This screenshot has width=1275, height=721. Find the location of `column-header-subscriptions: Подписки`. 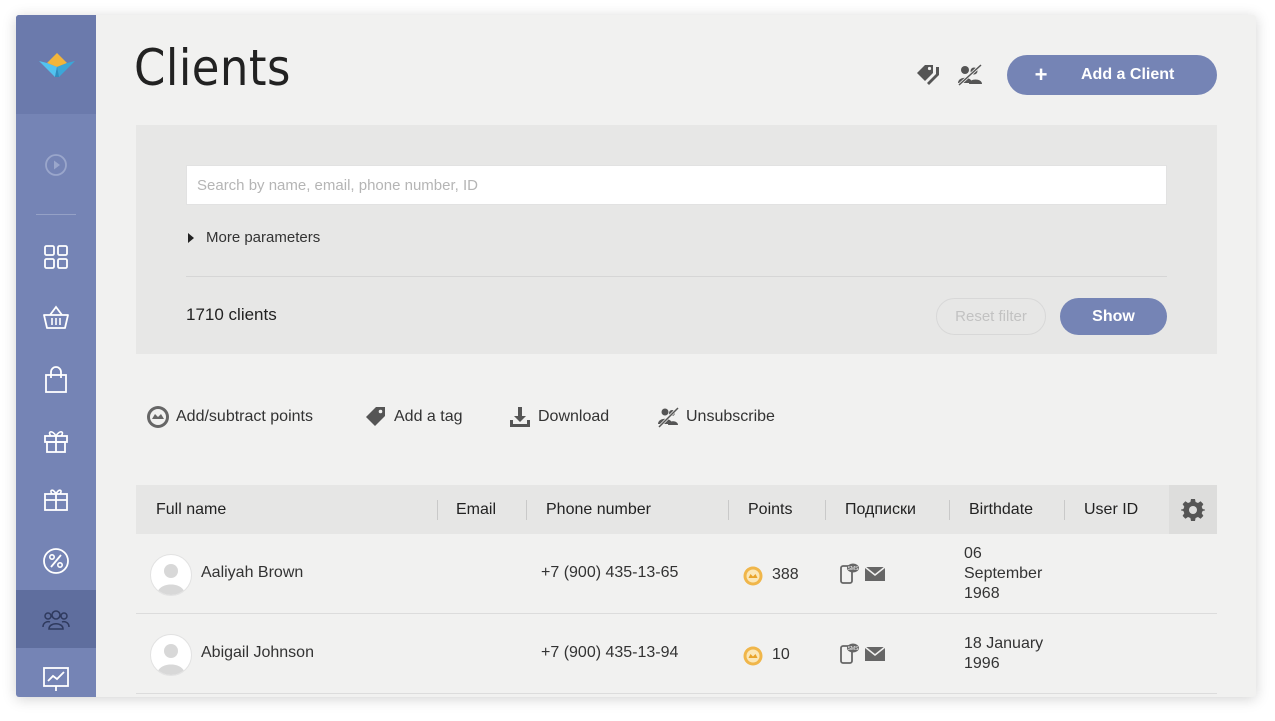

column-header-subscriptions: Подписки is located at coordinates (880, 509).